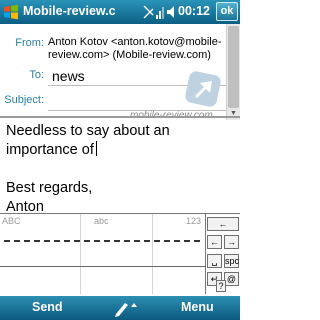 This screenshot has width=320, height=320. I want to click on ok-button: ok, so click(227, 11).